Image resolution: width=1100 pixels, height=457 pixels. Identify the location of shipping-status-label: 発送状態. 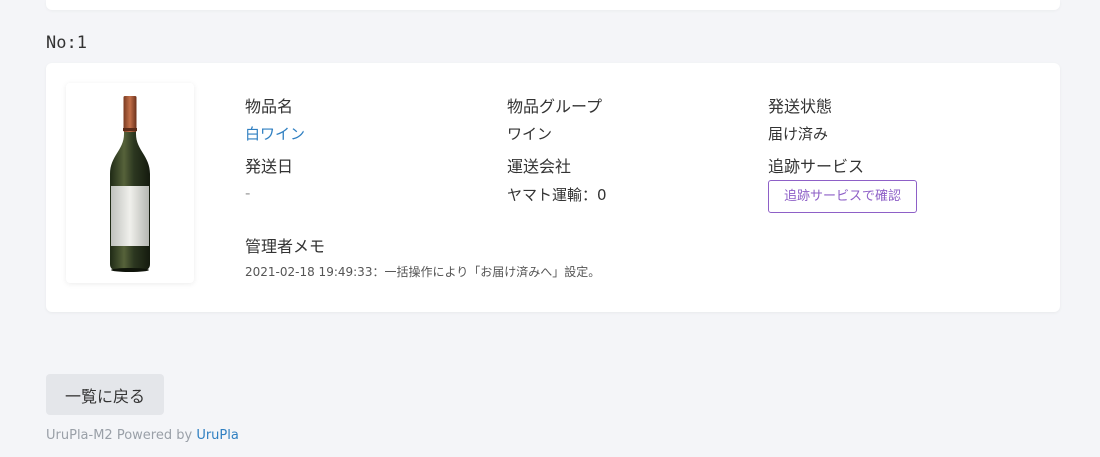
(800, 106).